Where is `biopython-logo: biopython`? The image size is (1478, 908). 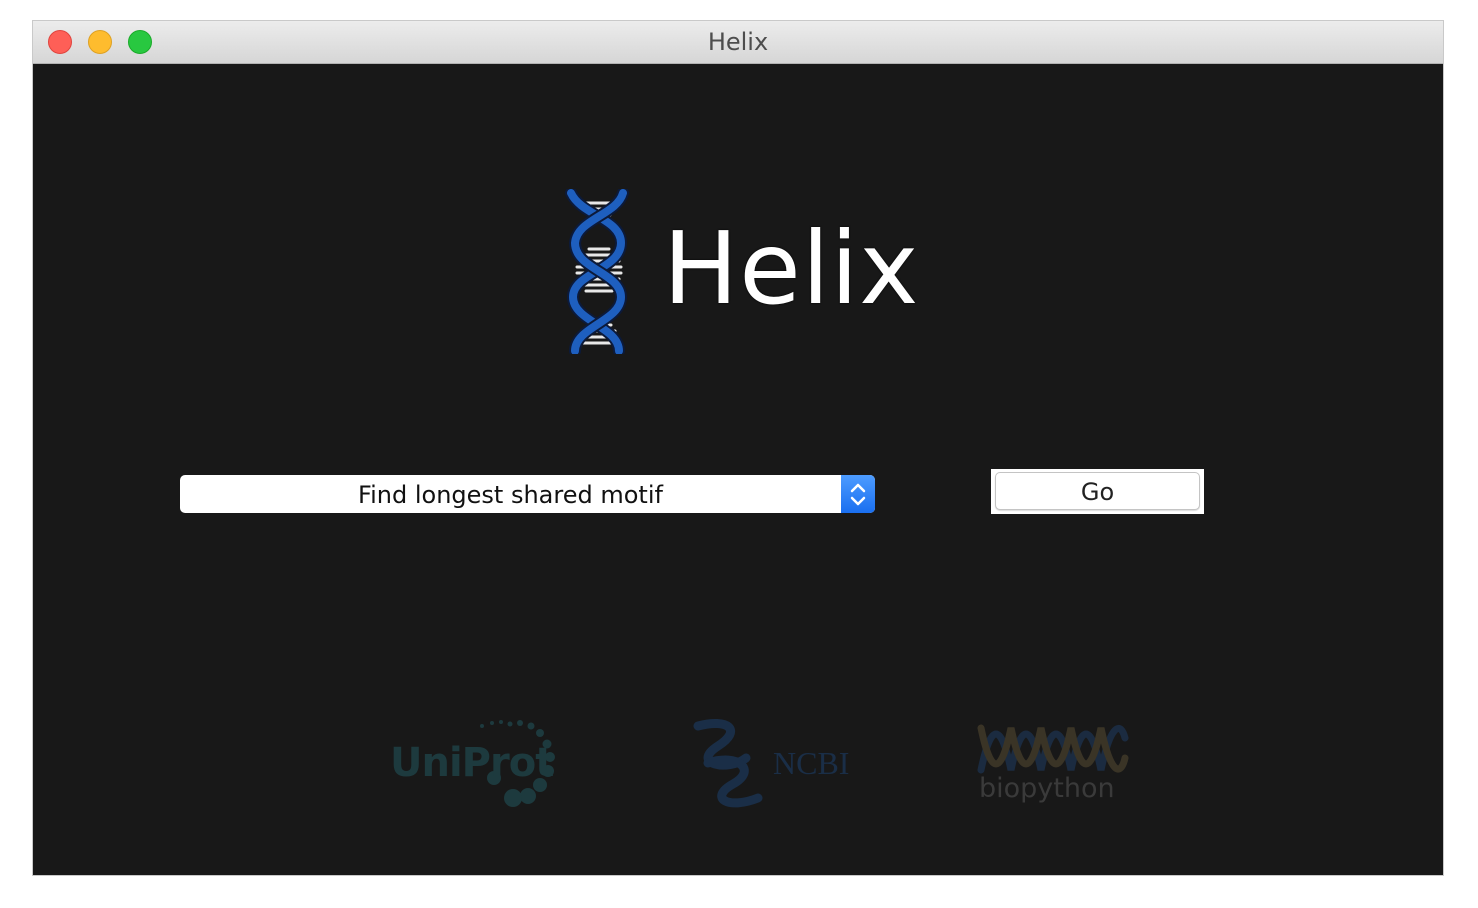 biopython-logo: biopython is located at coordinates (1055, 765).